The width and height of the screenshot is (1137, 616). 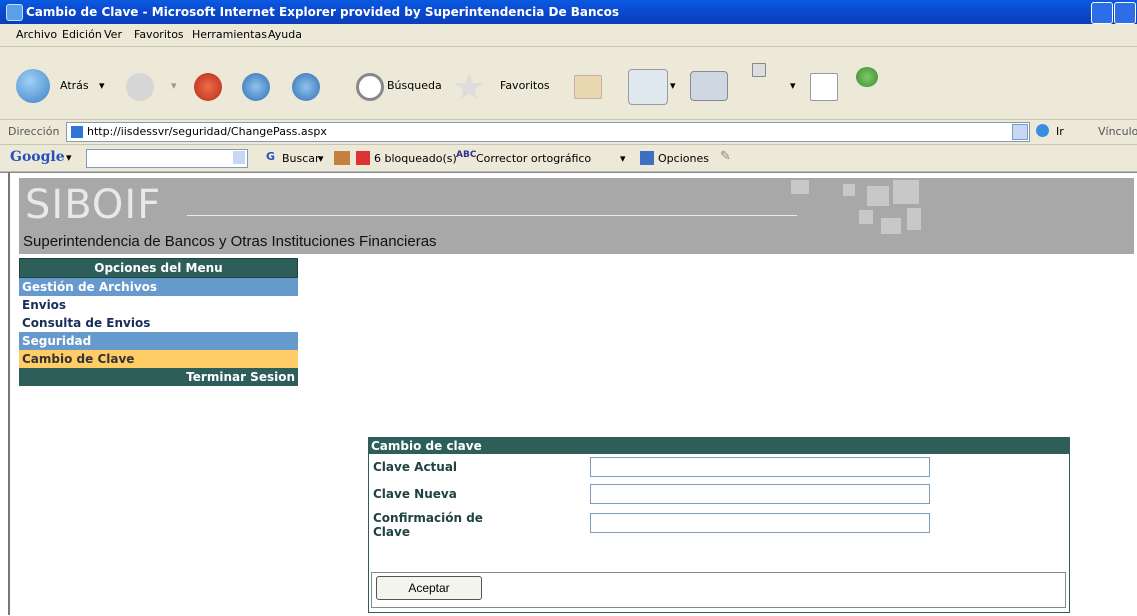 I want to click on search-label: Búsqueda, so click(x=414, y=85).